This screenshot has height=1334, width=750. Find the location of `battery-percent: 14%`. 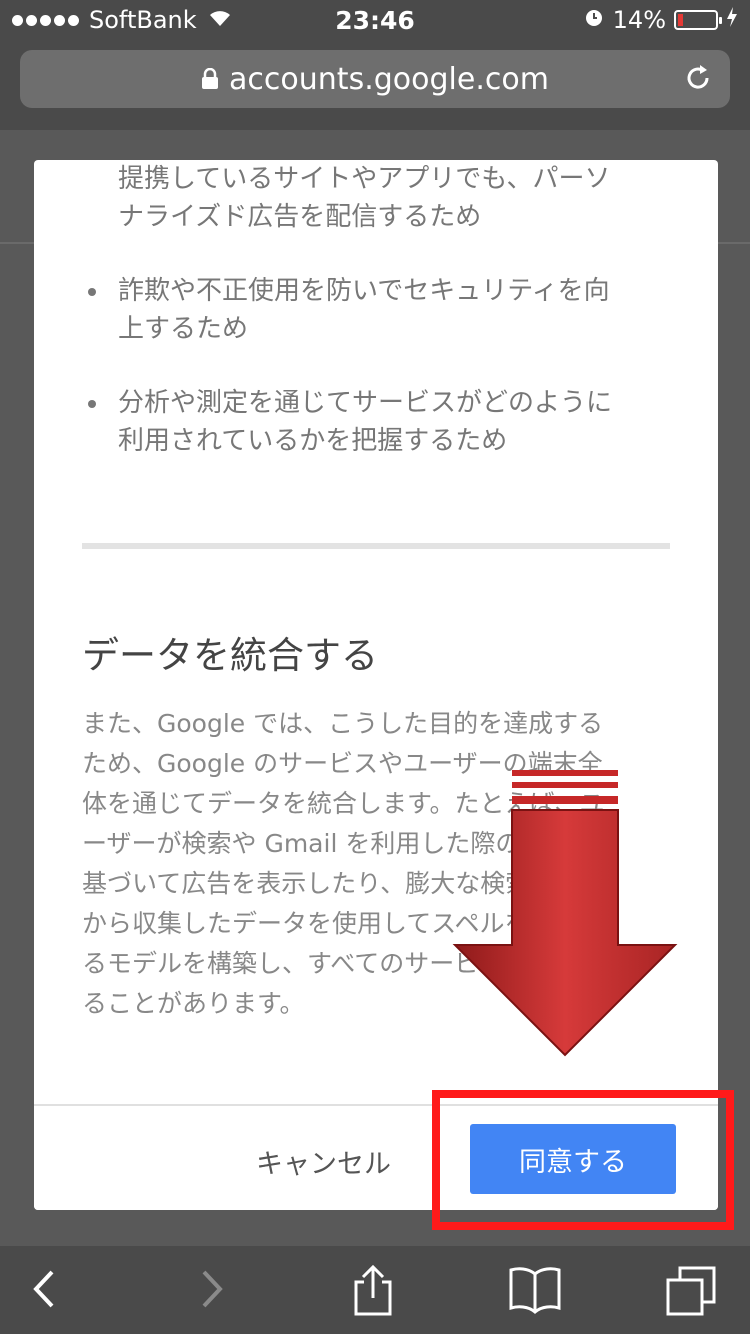

battery-percent: 14% is located at coordinates (639, 20).